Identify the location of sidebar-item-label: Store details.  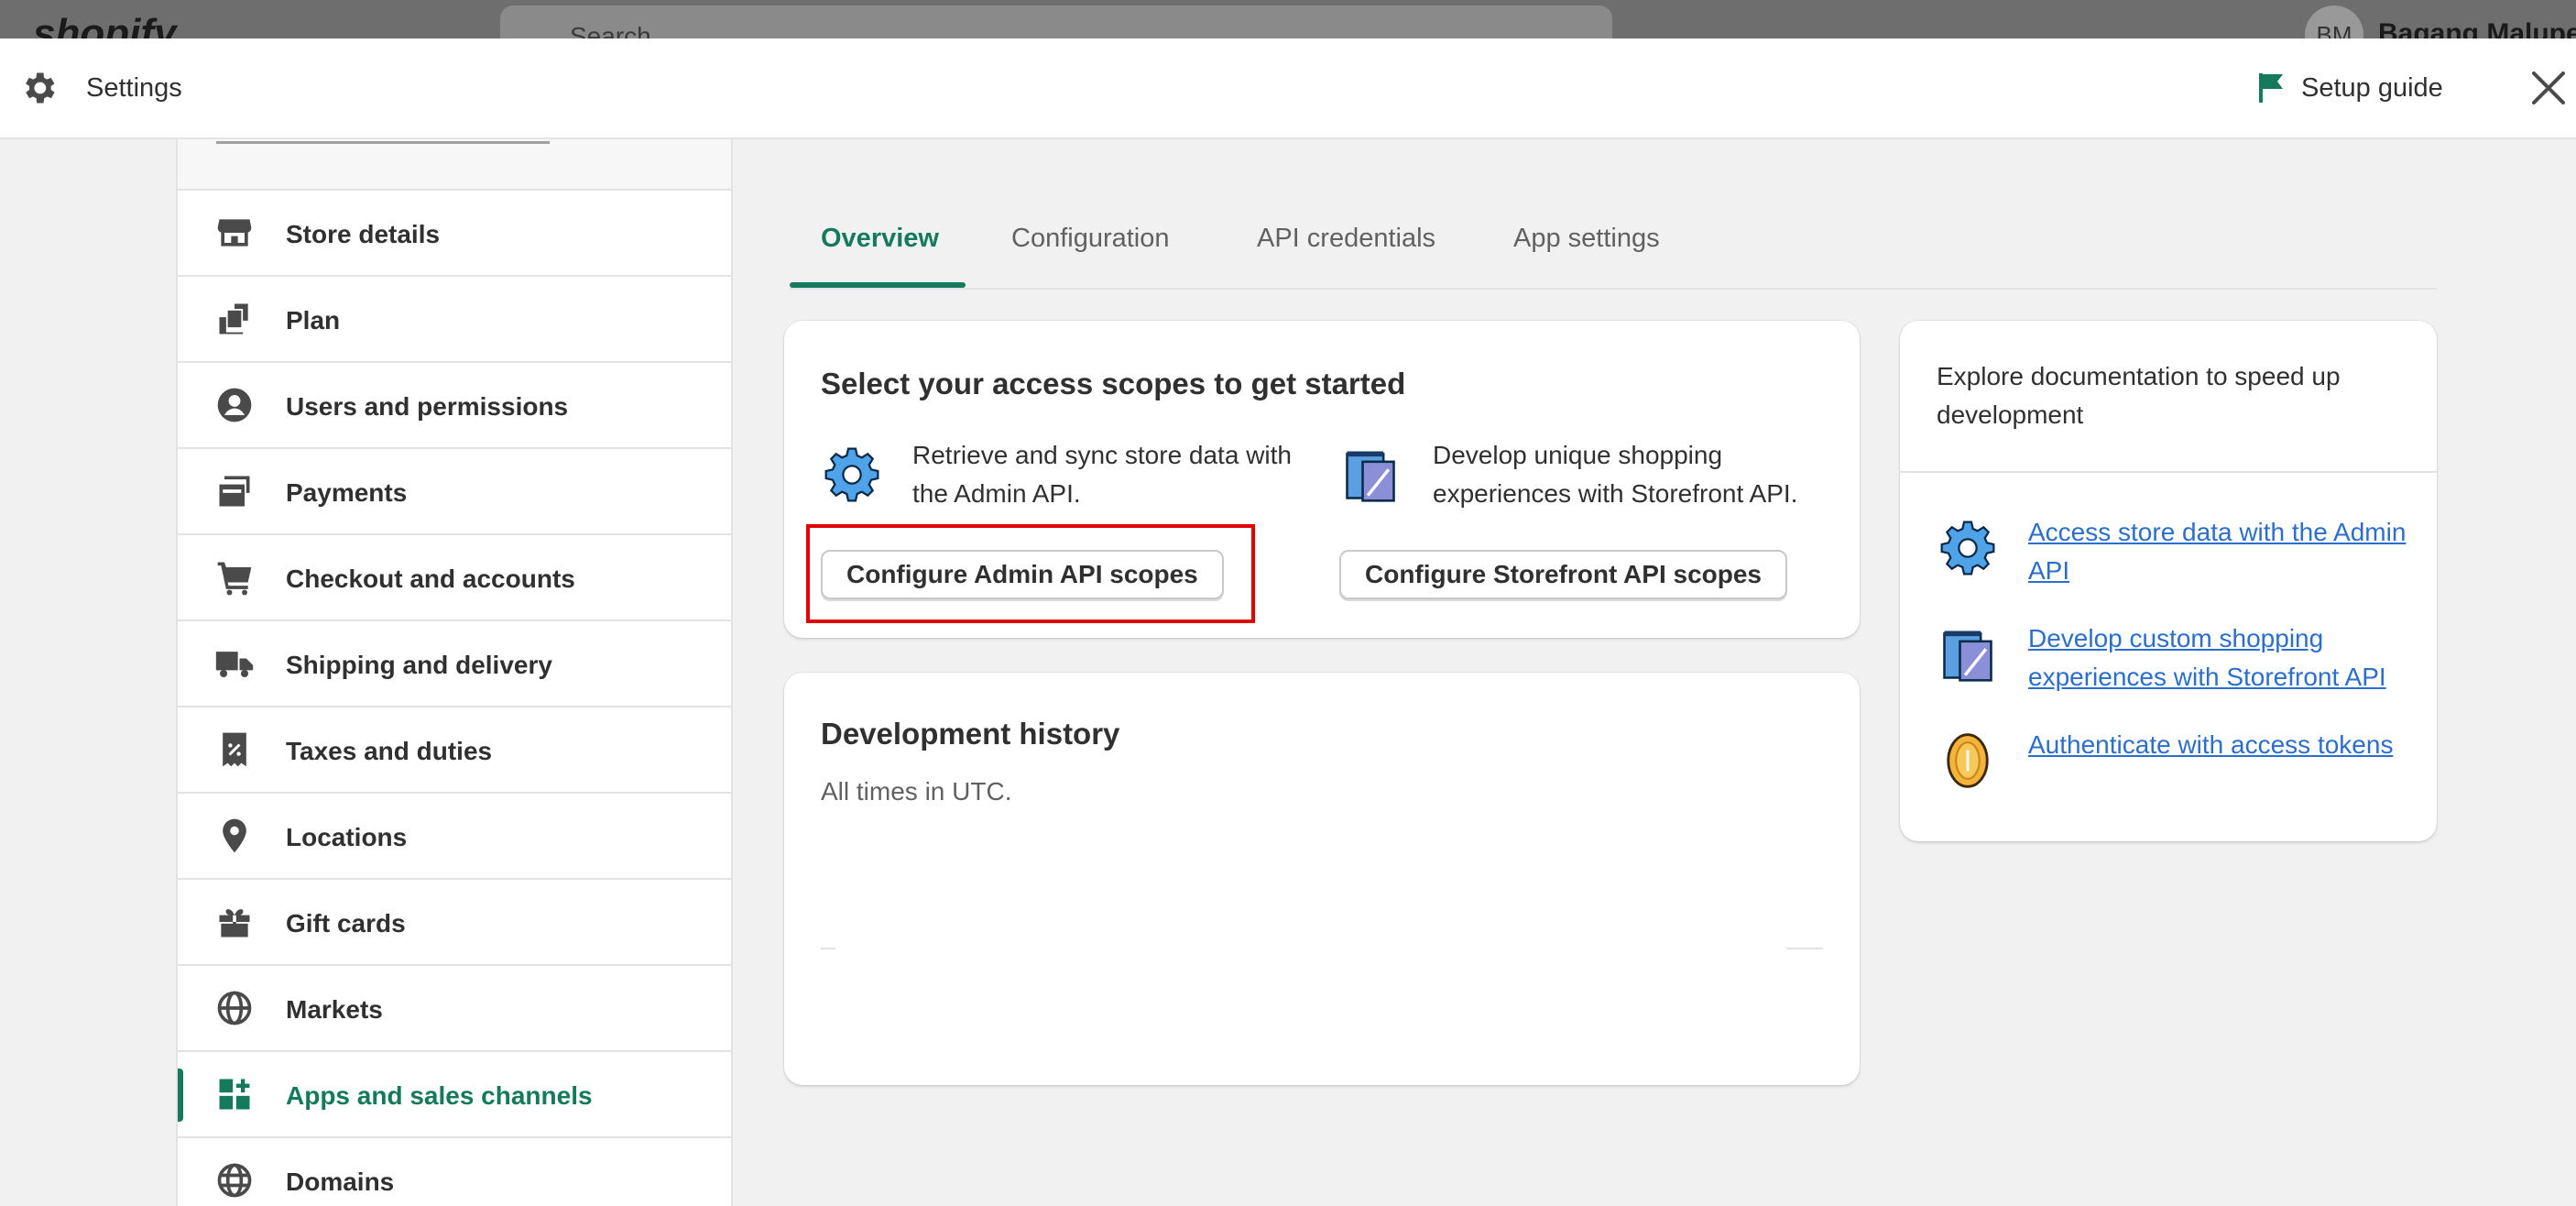
(364, 234).